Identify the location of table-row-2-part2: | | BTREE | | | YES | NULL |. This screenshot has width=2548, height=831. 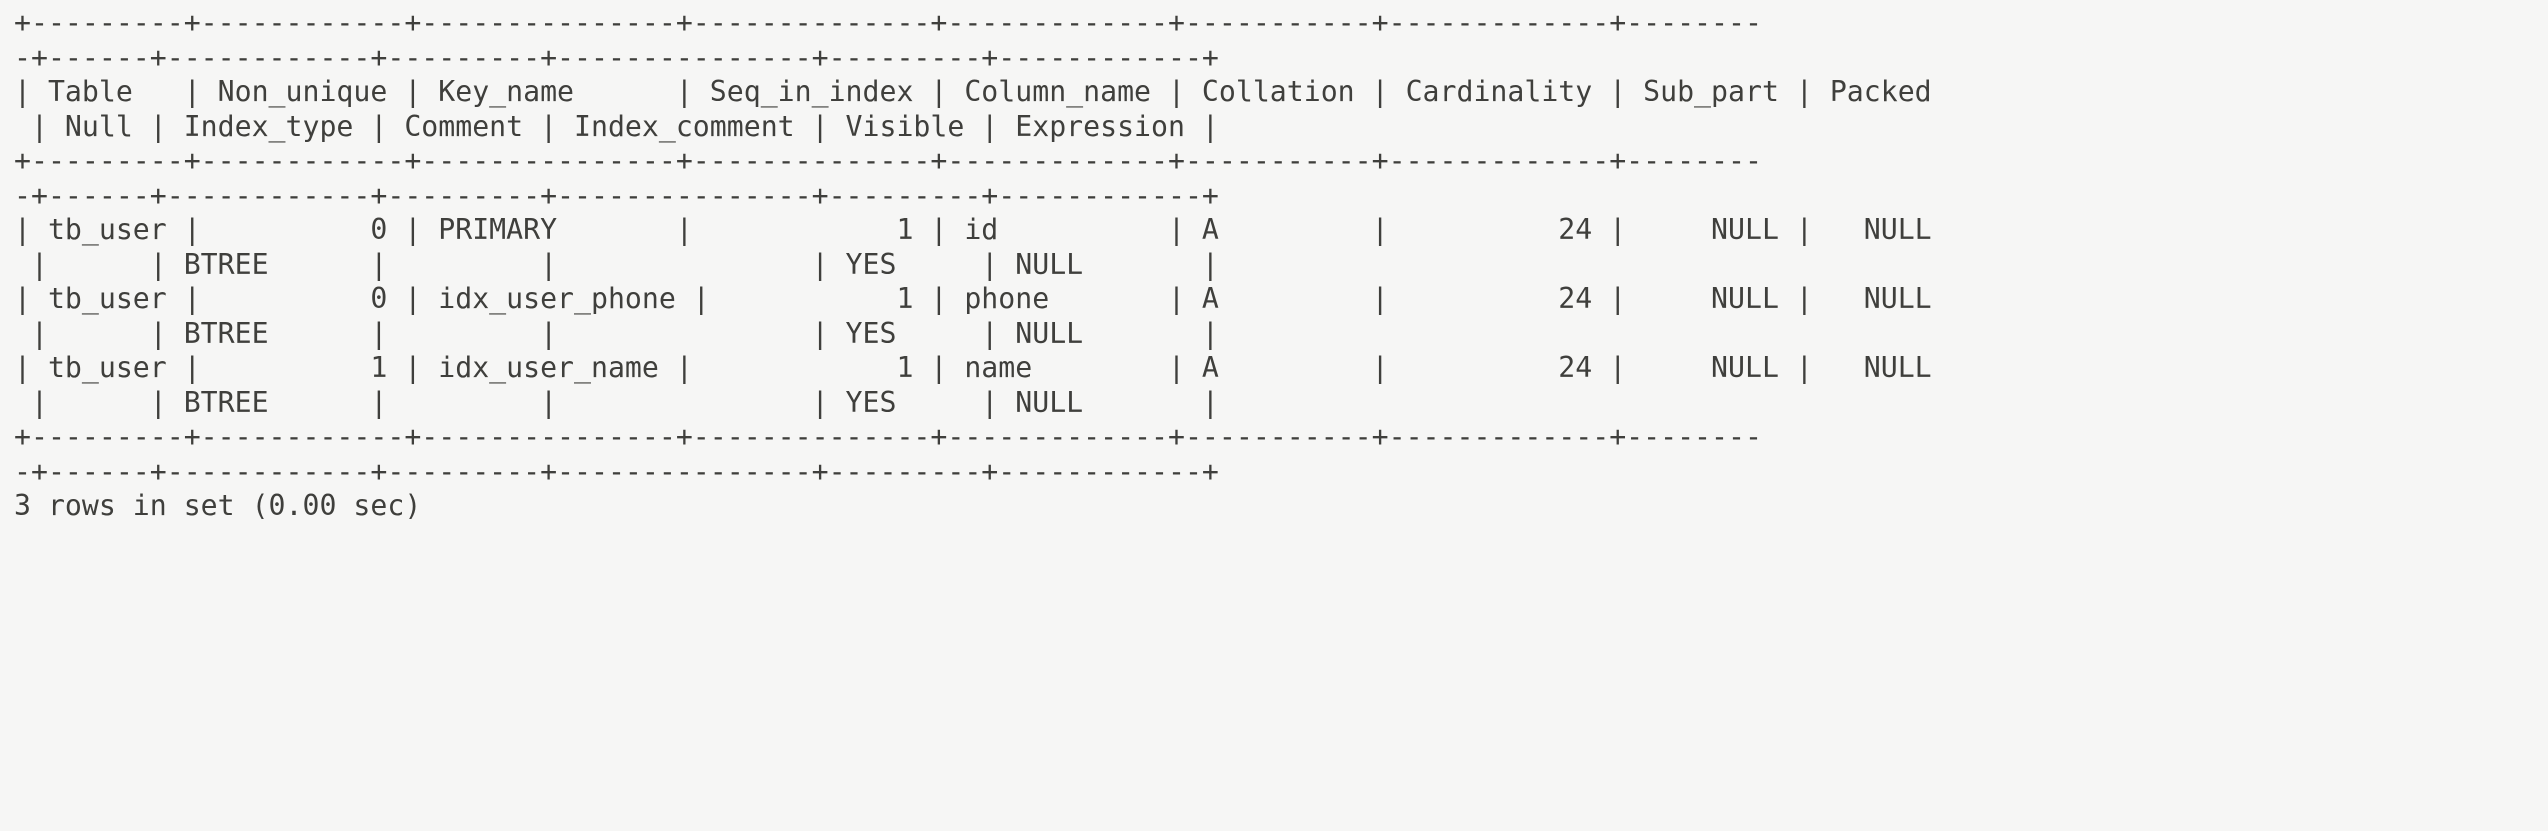
(616, 333).